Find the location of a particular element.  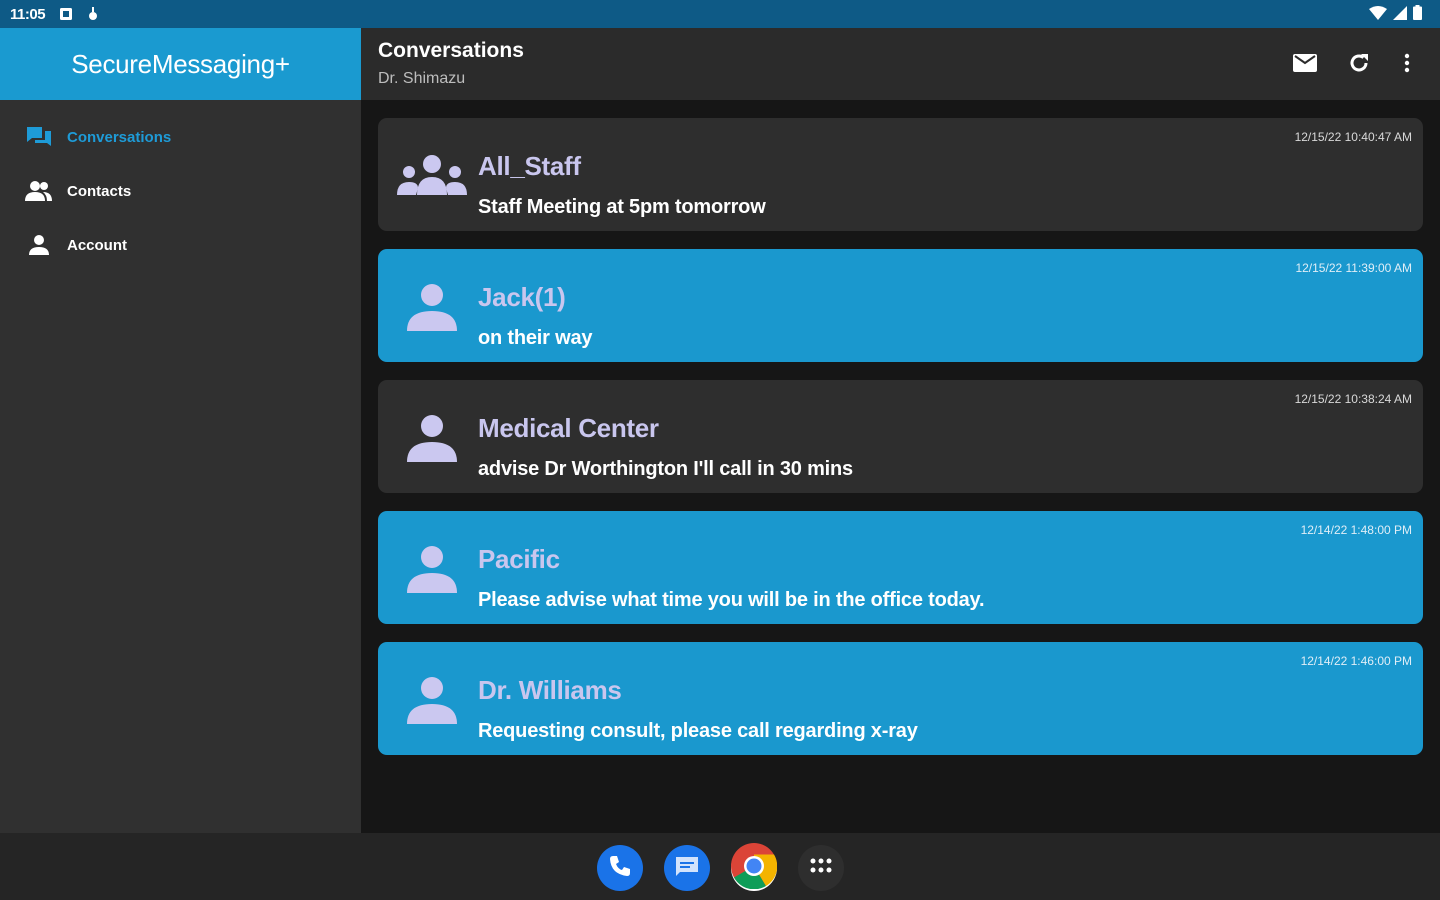

chrome-app-button is located at coordinates (754, 868).